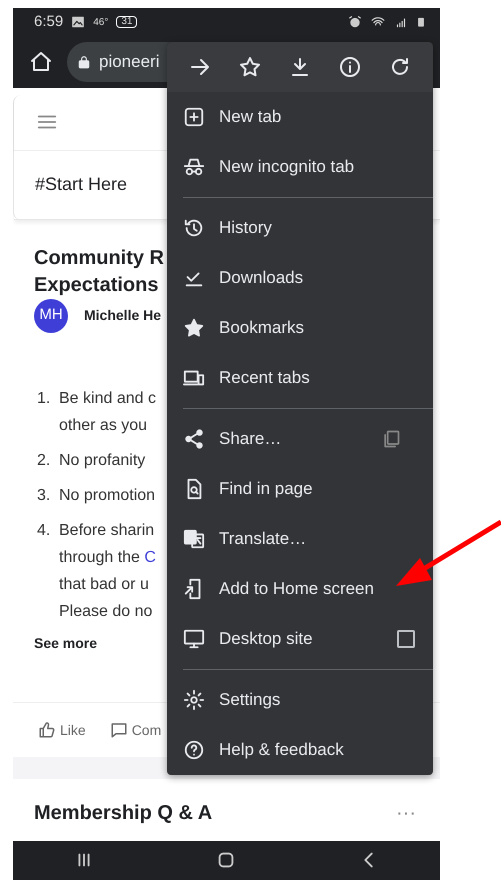 The height and width of the screenshot is (880, 501). What do you see at coordinates (300, 639) in the screenshot?
I see `menu-item: Desktop site` at bounding box center [300, 639].